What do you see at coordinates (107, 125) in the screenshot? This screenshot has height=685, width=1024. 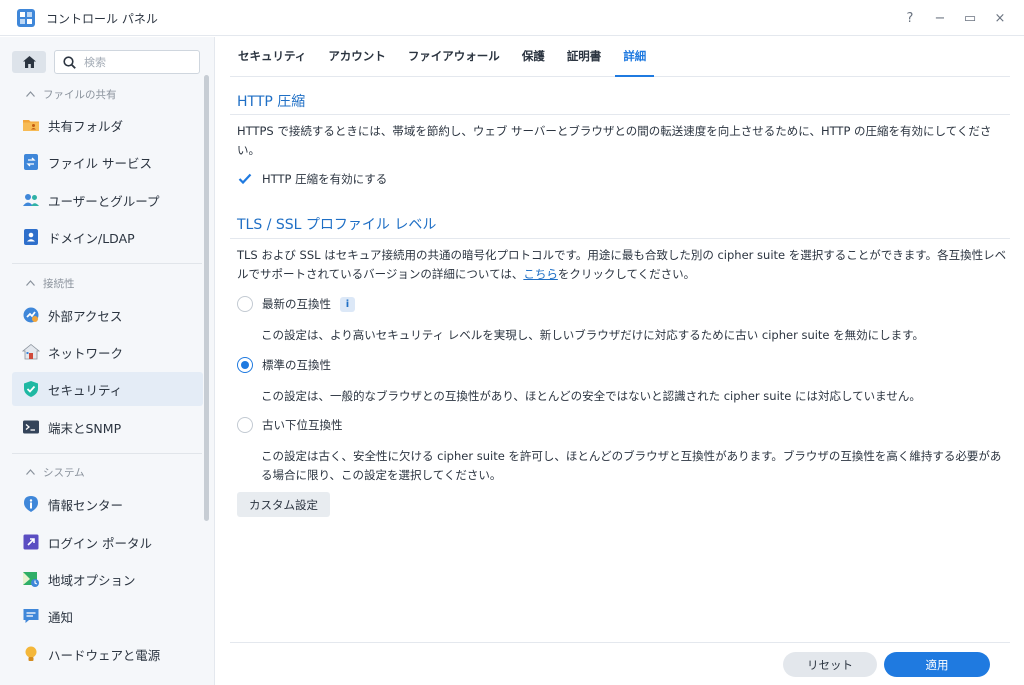 I see `sidebar-item-shared-folder: 共有フォルダ` at bounding box center [107, 125].